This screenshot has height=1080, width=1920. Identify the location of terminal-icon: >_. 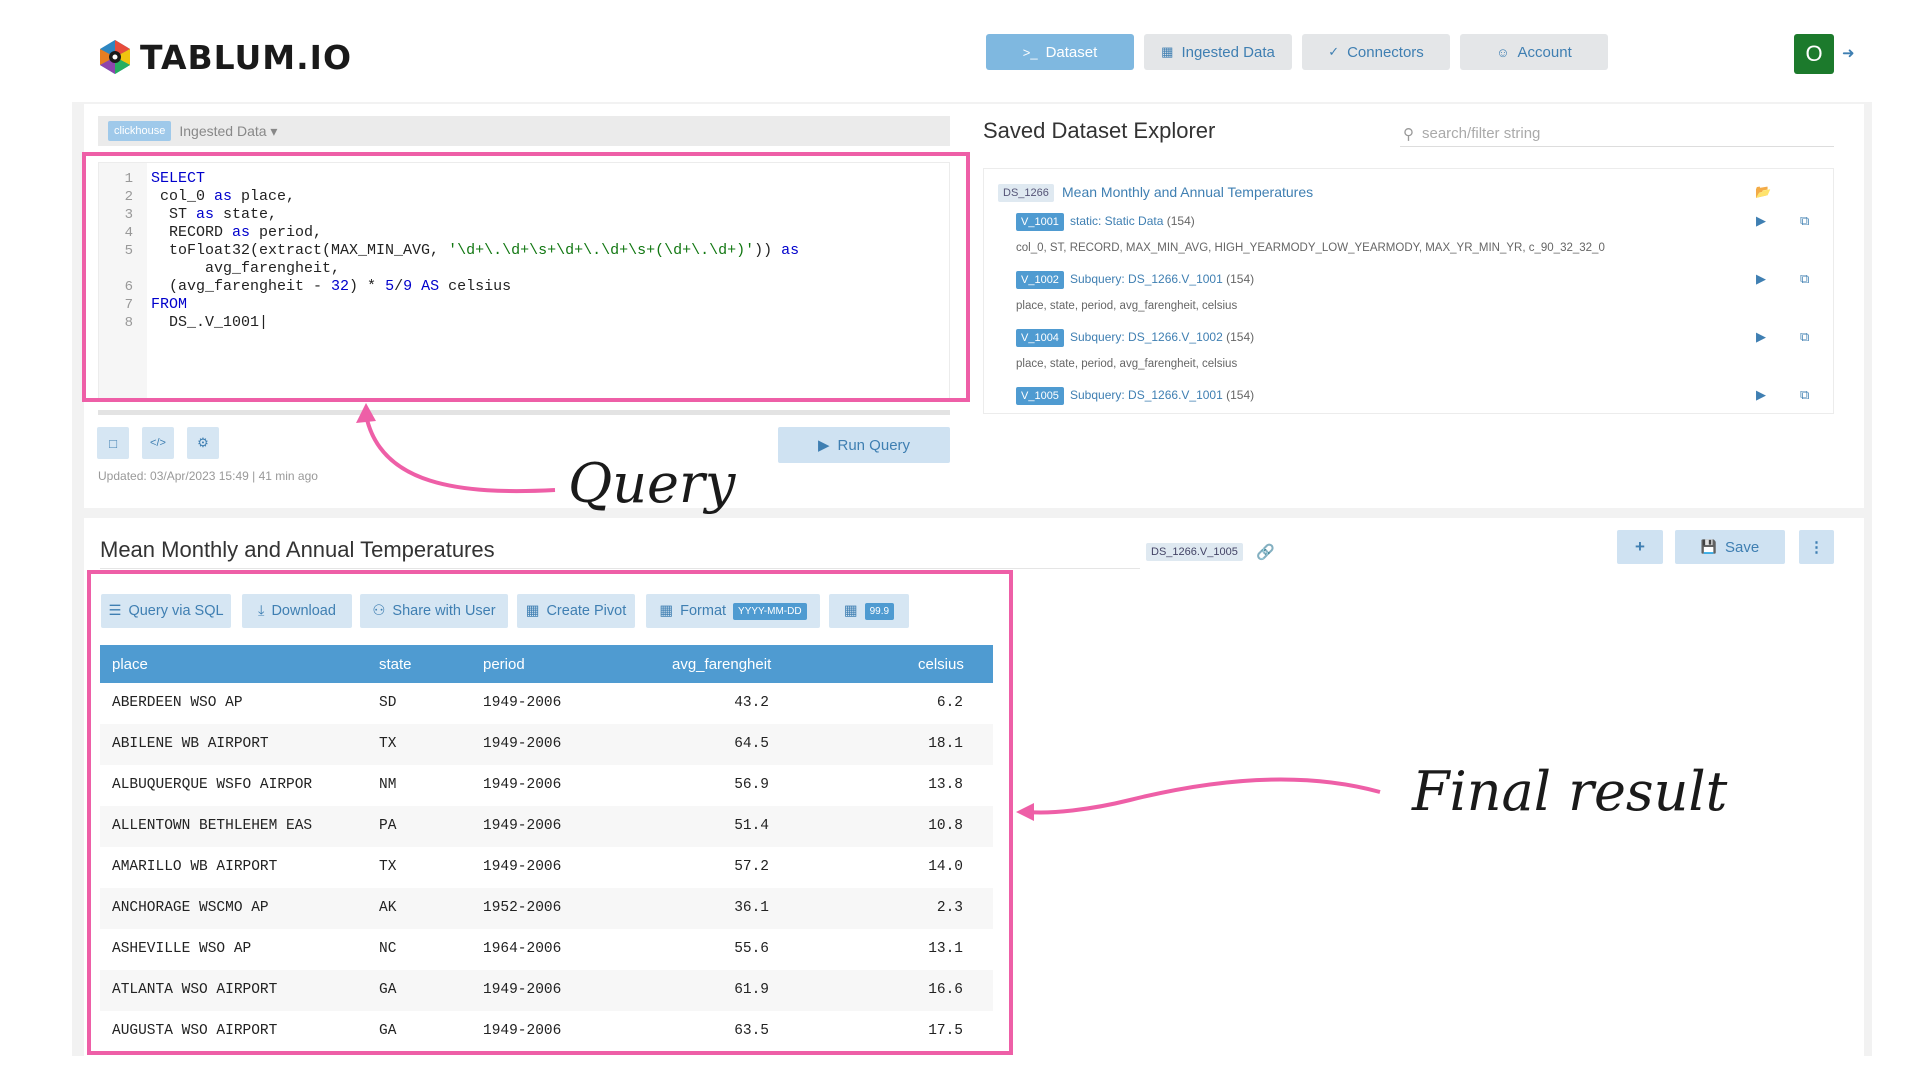
(1030, 52).